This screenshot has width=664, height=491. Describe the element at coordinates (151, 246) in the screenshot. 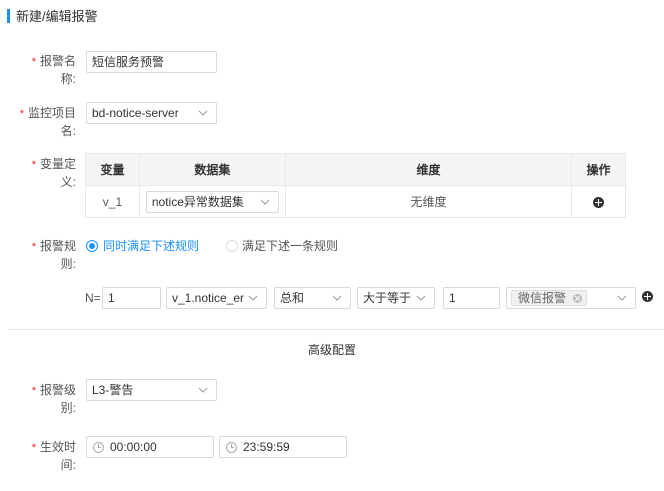

I see `rule-all-label: 同时满足下述规则` at that location.